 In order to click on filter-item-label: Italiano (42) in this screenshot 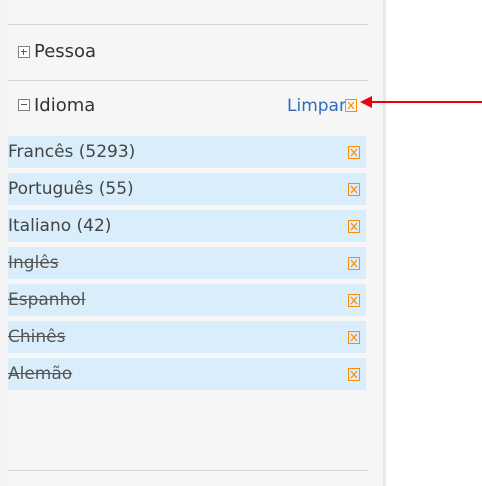, I will do `click(59, 226)`.